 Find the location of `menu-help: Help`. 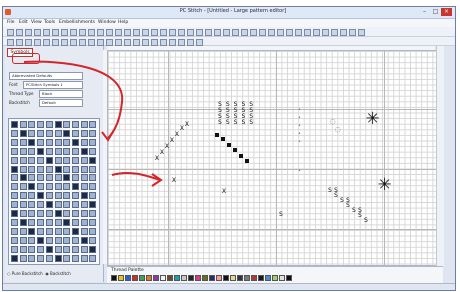

menu-help: Help is located at coordinates (123, 22).